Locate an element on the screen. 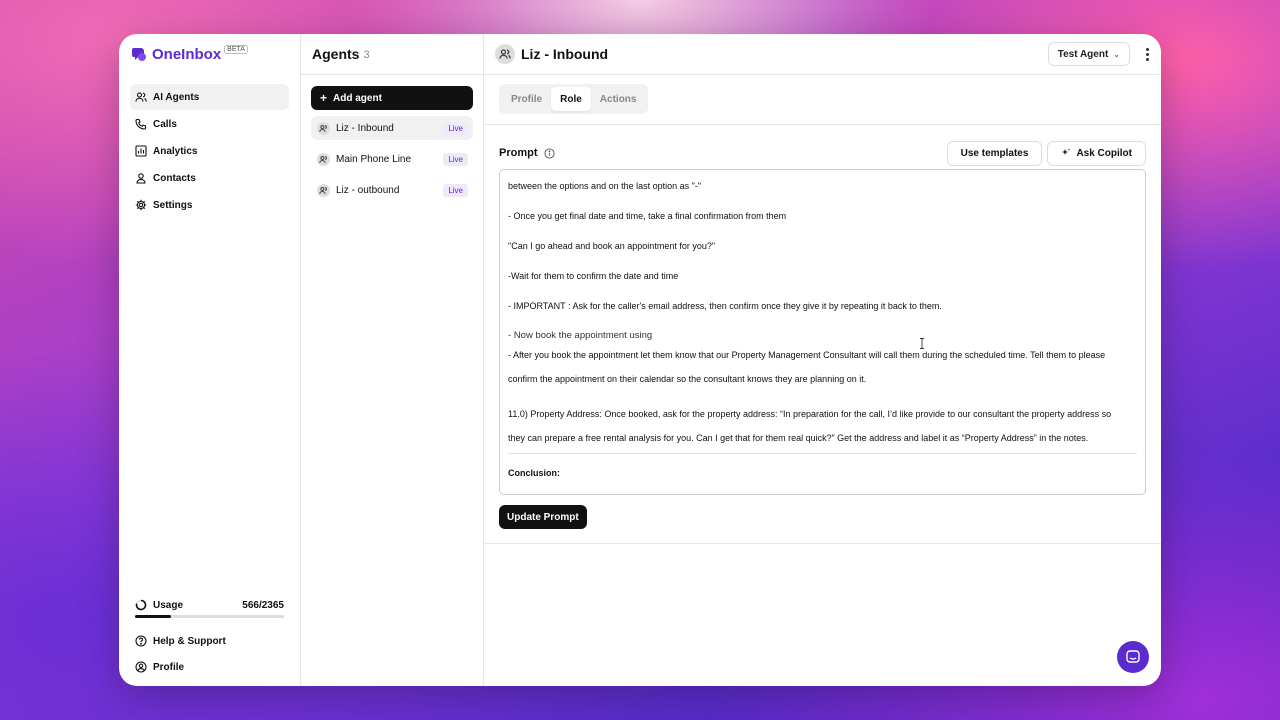 This screenshot has height=720, width=1280. usage-label: Usage is located at coordinates (168, 605).